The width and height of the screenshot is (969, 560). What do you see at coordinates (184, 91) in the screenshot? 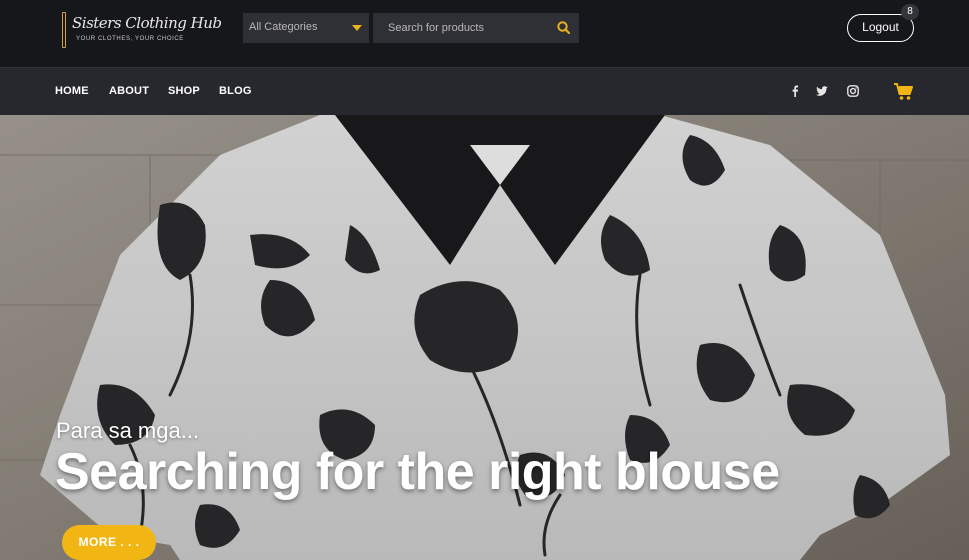
I see `nav-item-shop: SHOP` at bounding box center [184, 91].